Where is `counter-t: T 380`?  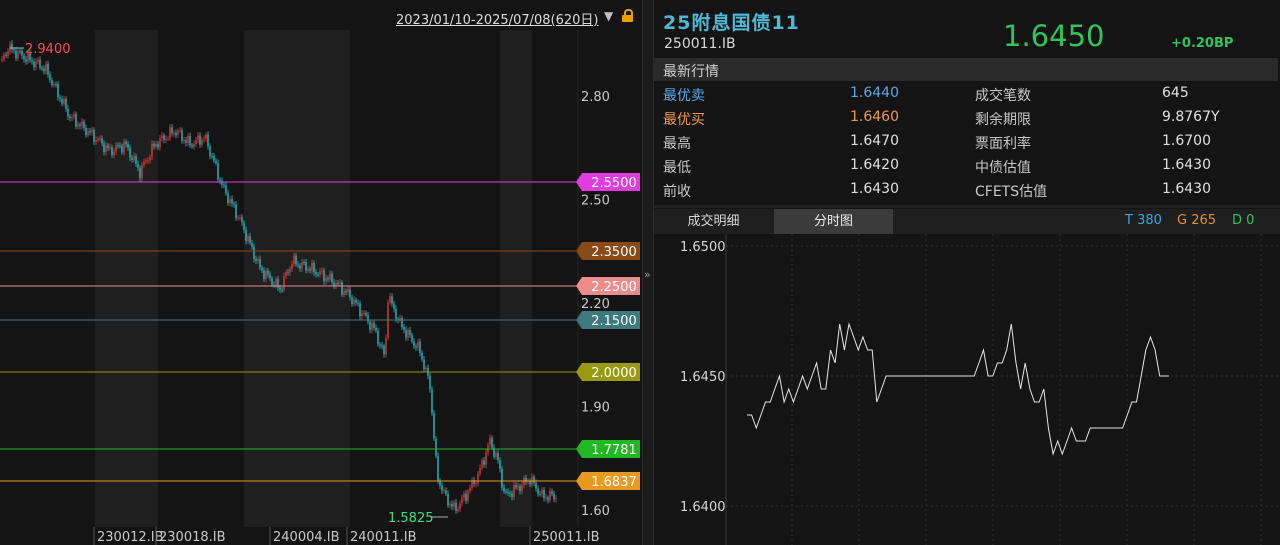
counter-t: T 380 is located at coordinates (1143, 220).